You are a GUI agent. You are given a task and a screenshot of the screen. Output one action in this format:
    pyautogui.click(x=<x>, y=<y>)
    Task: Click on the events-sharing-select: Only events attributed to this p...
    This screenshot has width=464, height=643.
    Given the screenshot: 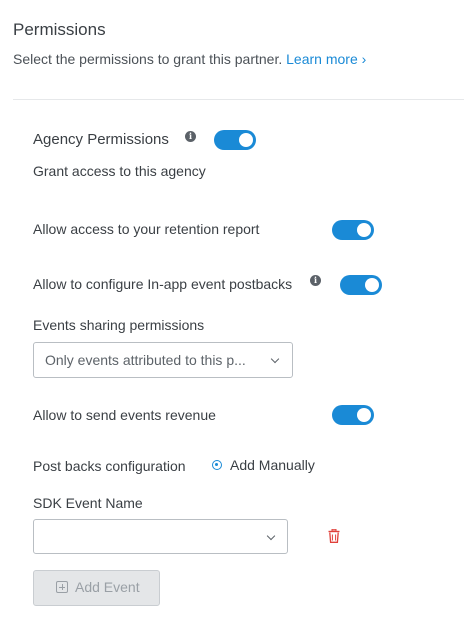 What is the action you would take?
    pyautogui.click(x=163, y=360)
    